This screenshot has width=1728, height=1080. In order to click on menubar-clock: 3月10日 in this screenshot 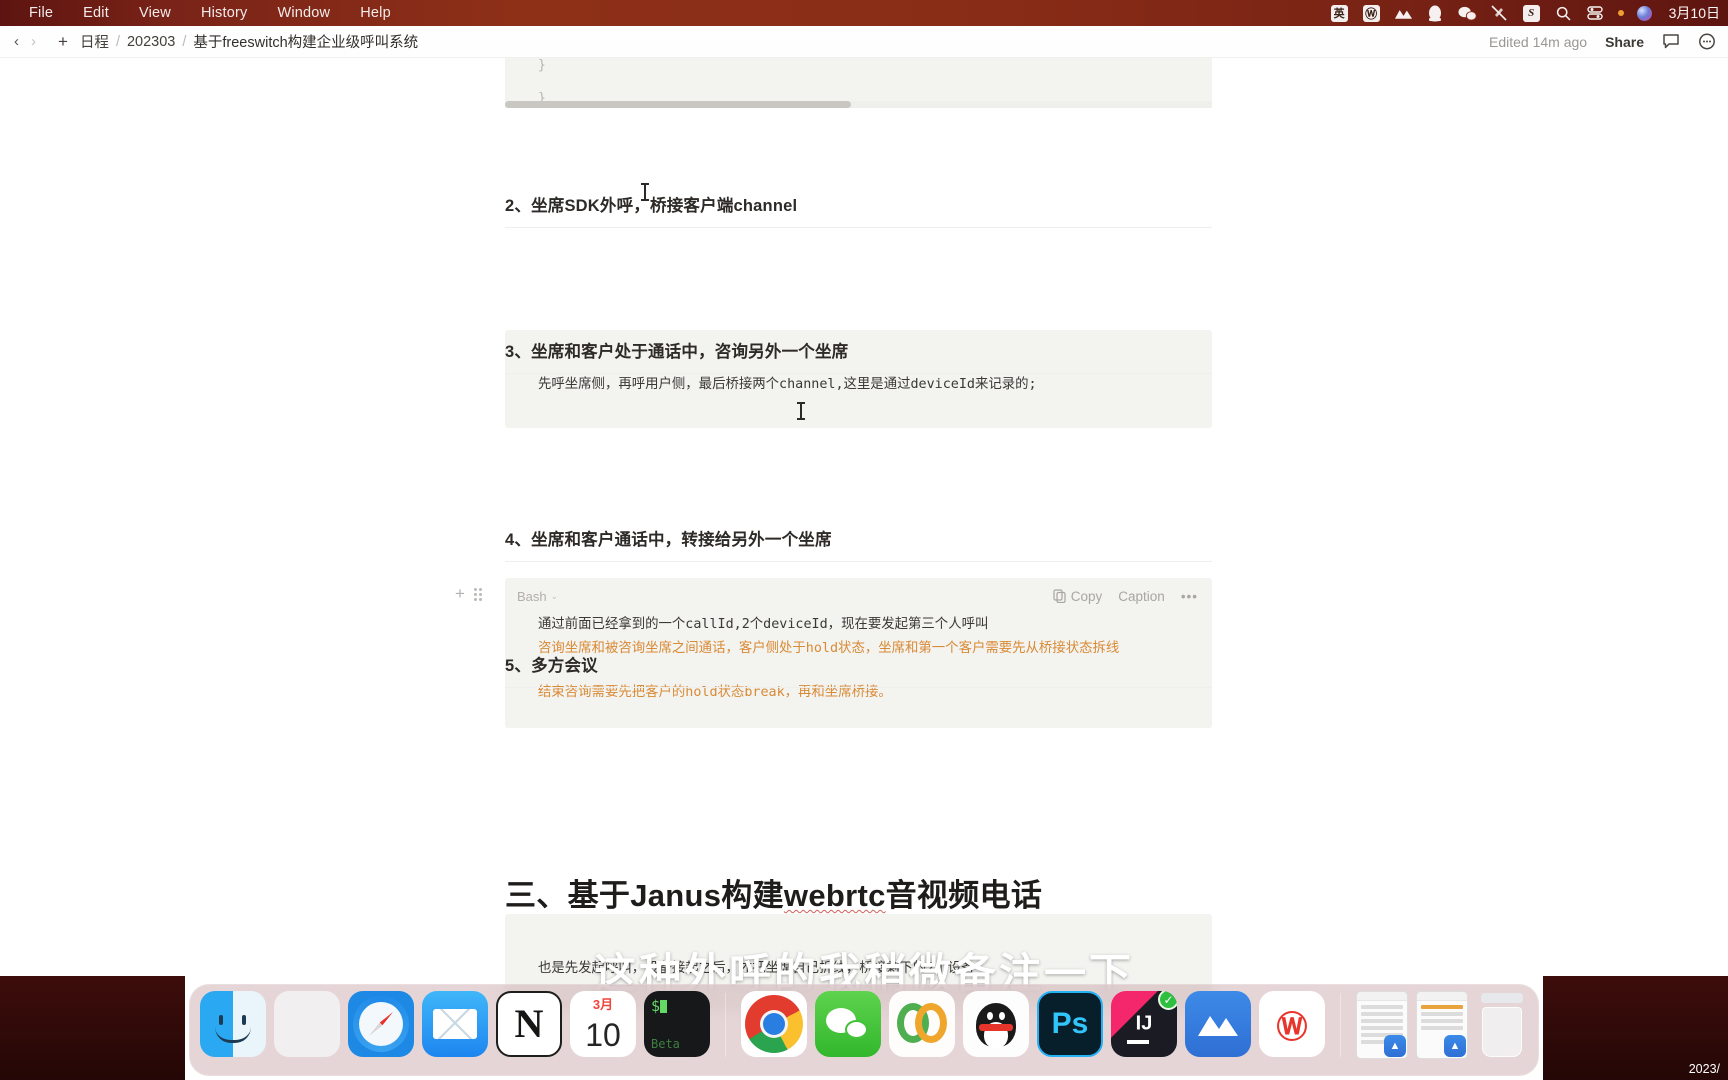, I will do `click(1692, 13)`.